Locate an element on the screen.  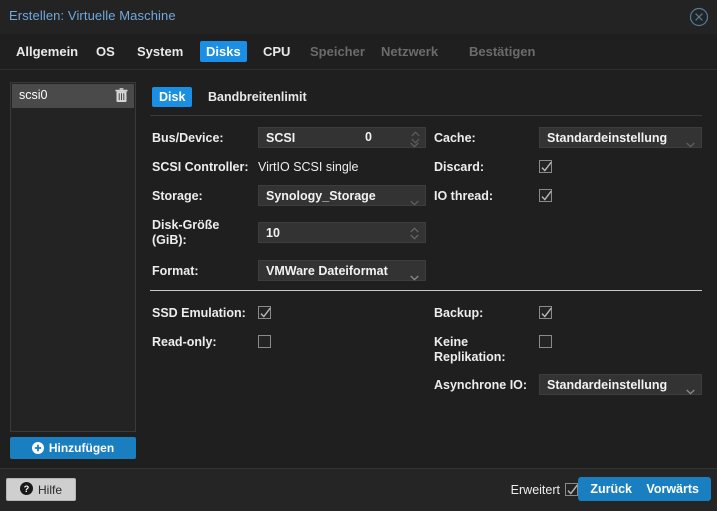
add-disk-label: Hinzufügen is located at coordinates (81, 448).